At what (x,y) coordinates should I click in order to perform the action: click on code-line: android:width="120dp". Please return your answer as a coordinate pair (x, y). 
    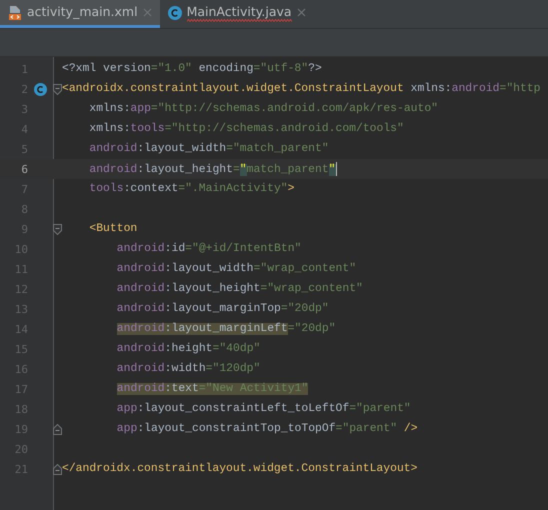
    Looking at the image, I should click on (188, 369).